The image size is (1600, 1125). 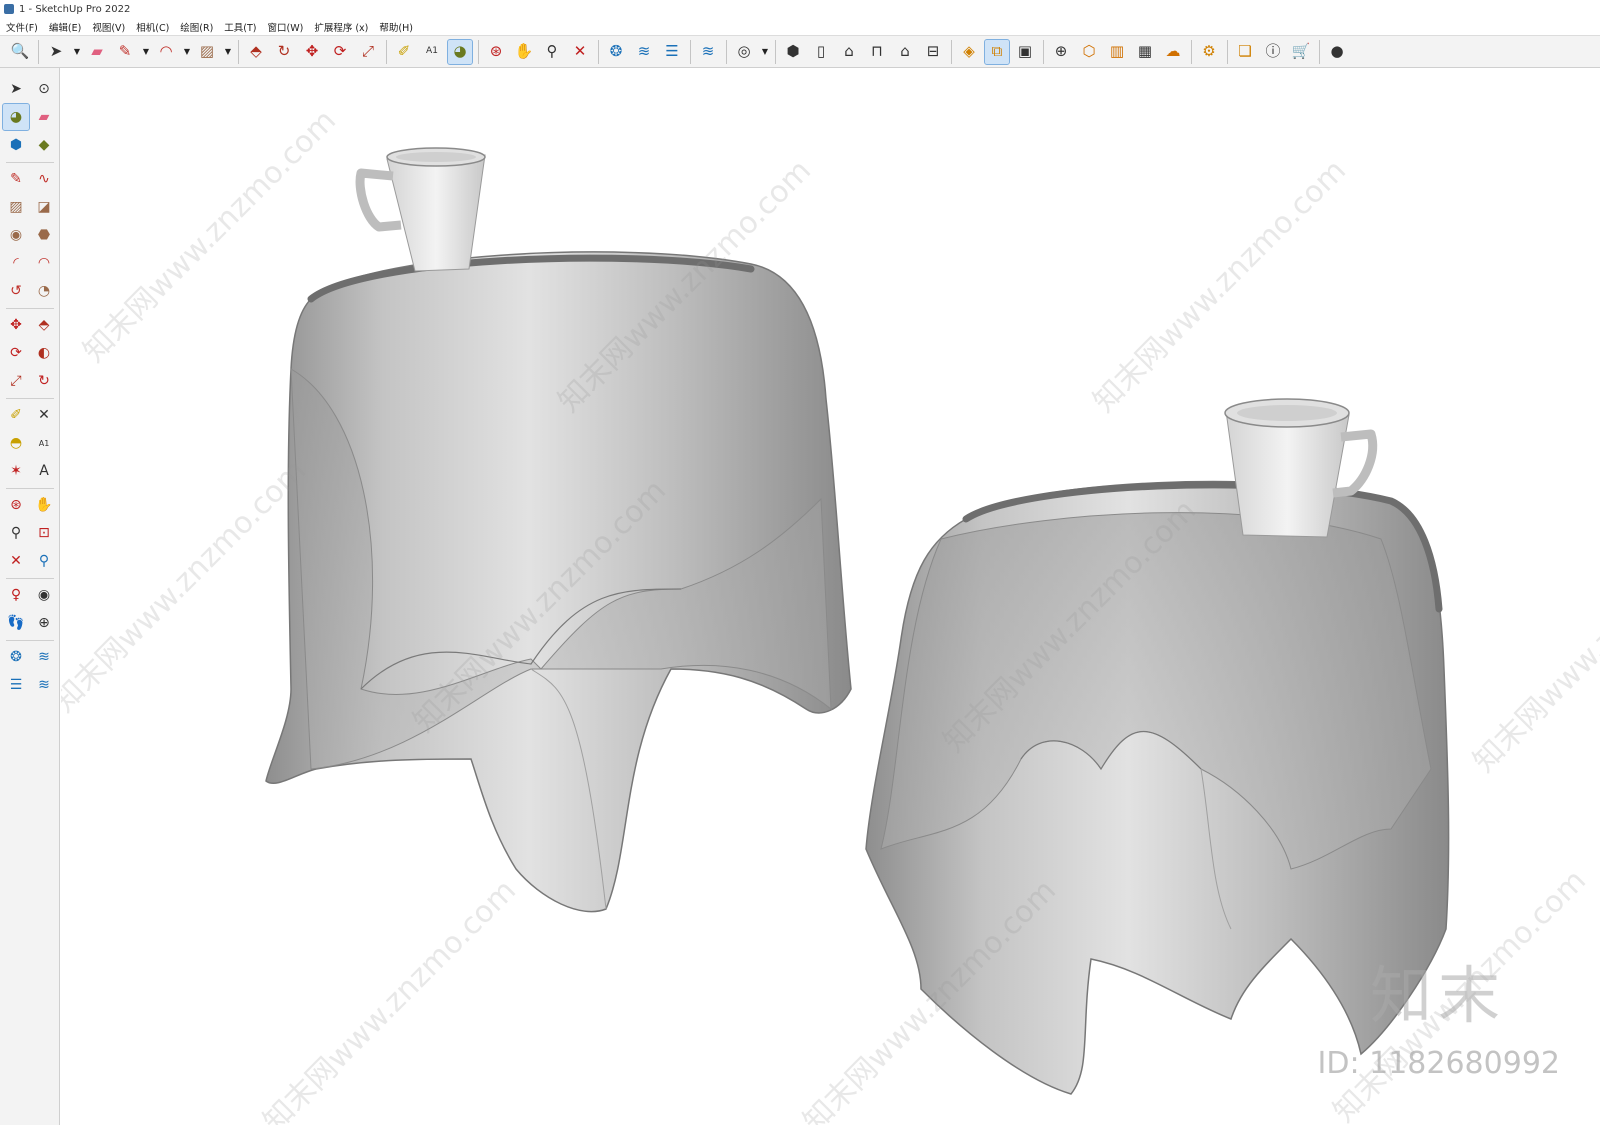 I want to click on circle-icon: ◉, so click(x=16, y=235).